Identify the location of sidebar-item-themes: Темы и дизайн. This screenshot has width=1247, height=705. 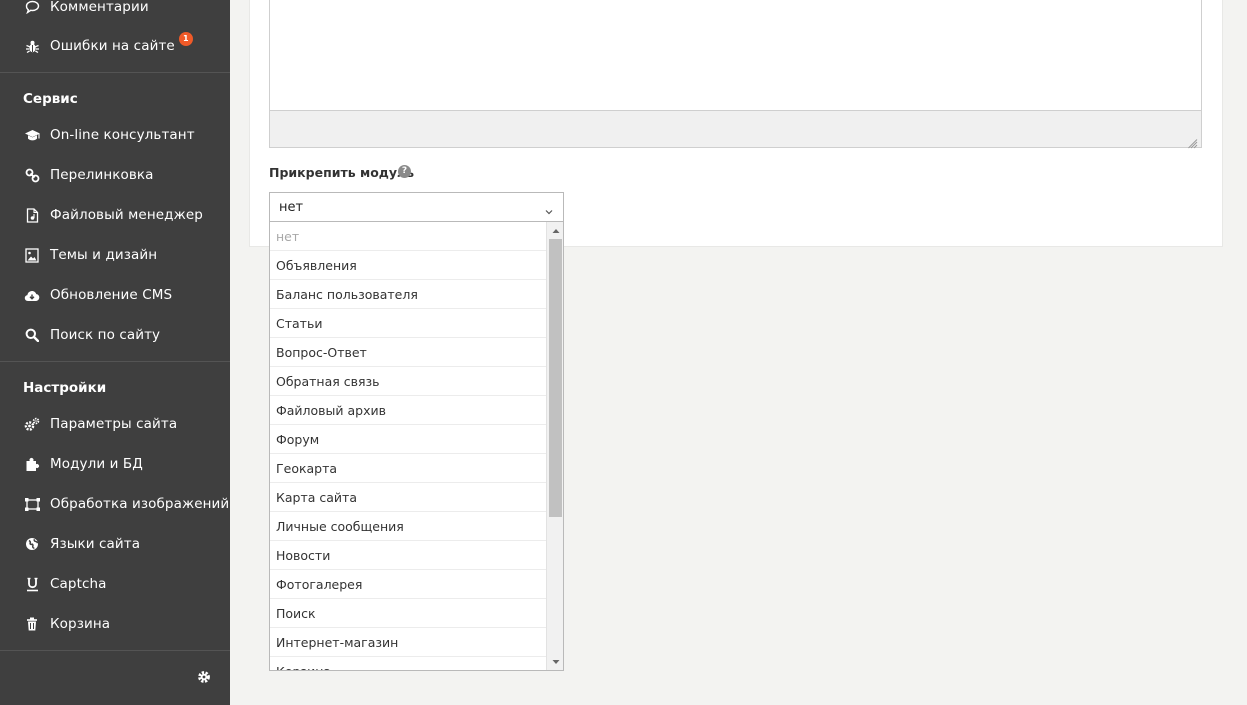
(115, 255).